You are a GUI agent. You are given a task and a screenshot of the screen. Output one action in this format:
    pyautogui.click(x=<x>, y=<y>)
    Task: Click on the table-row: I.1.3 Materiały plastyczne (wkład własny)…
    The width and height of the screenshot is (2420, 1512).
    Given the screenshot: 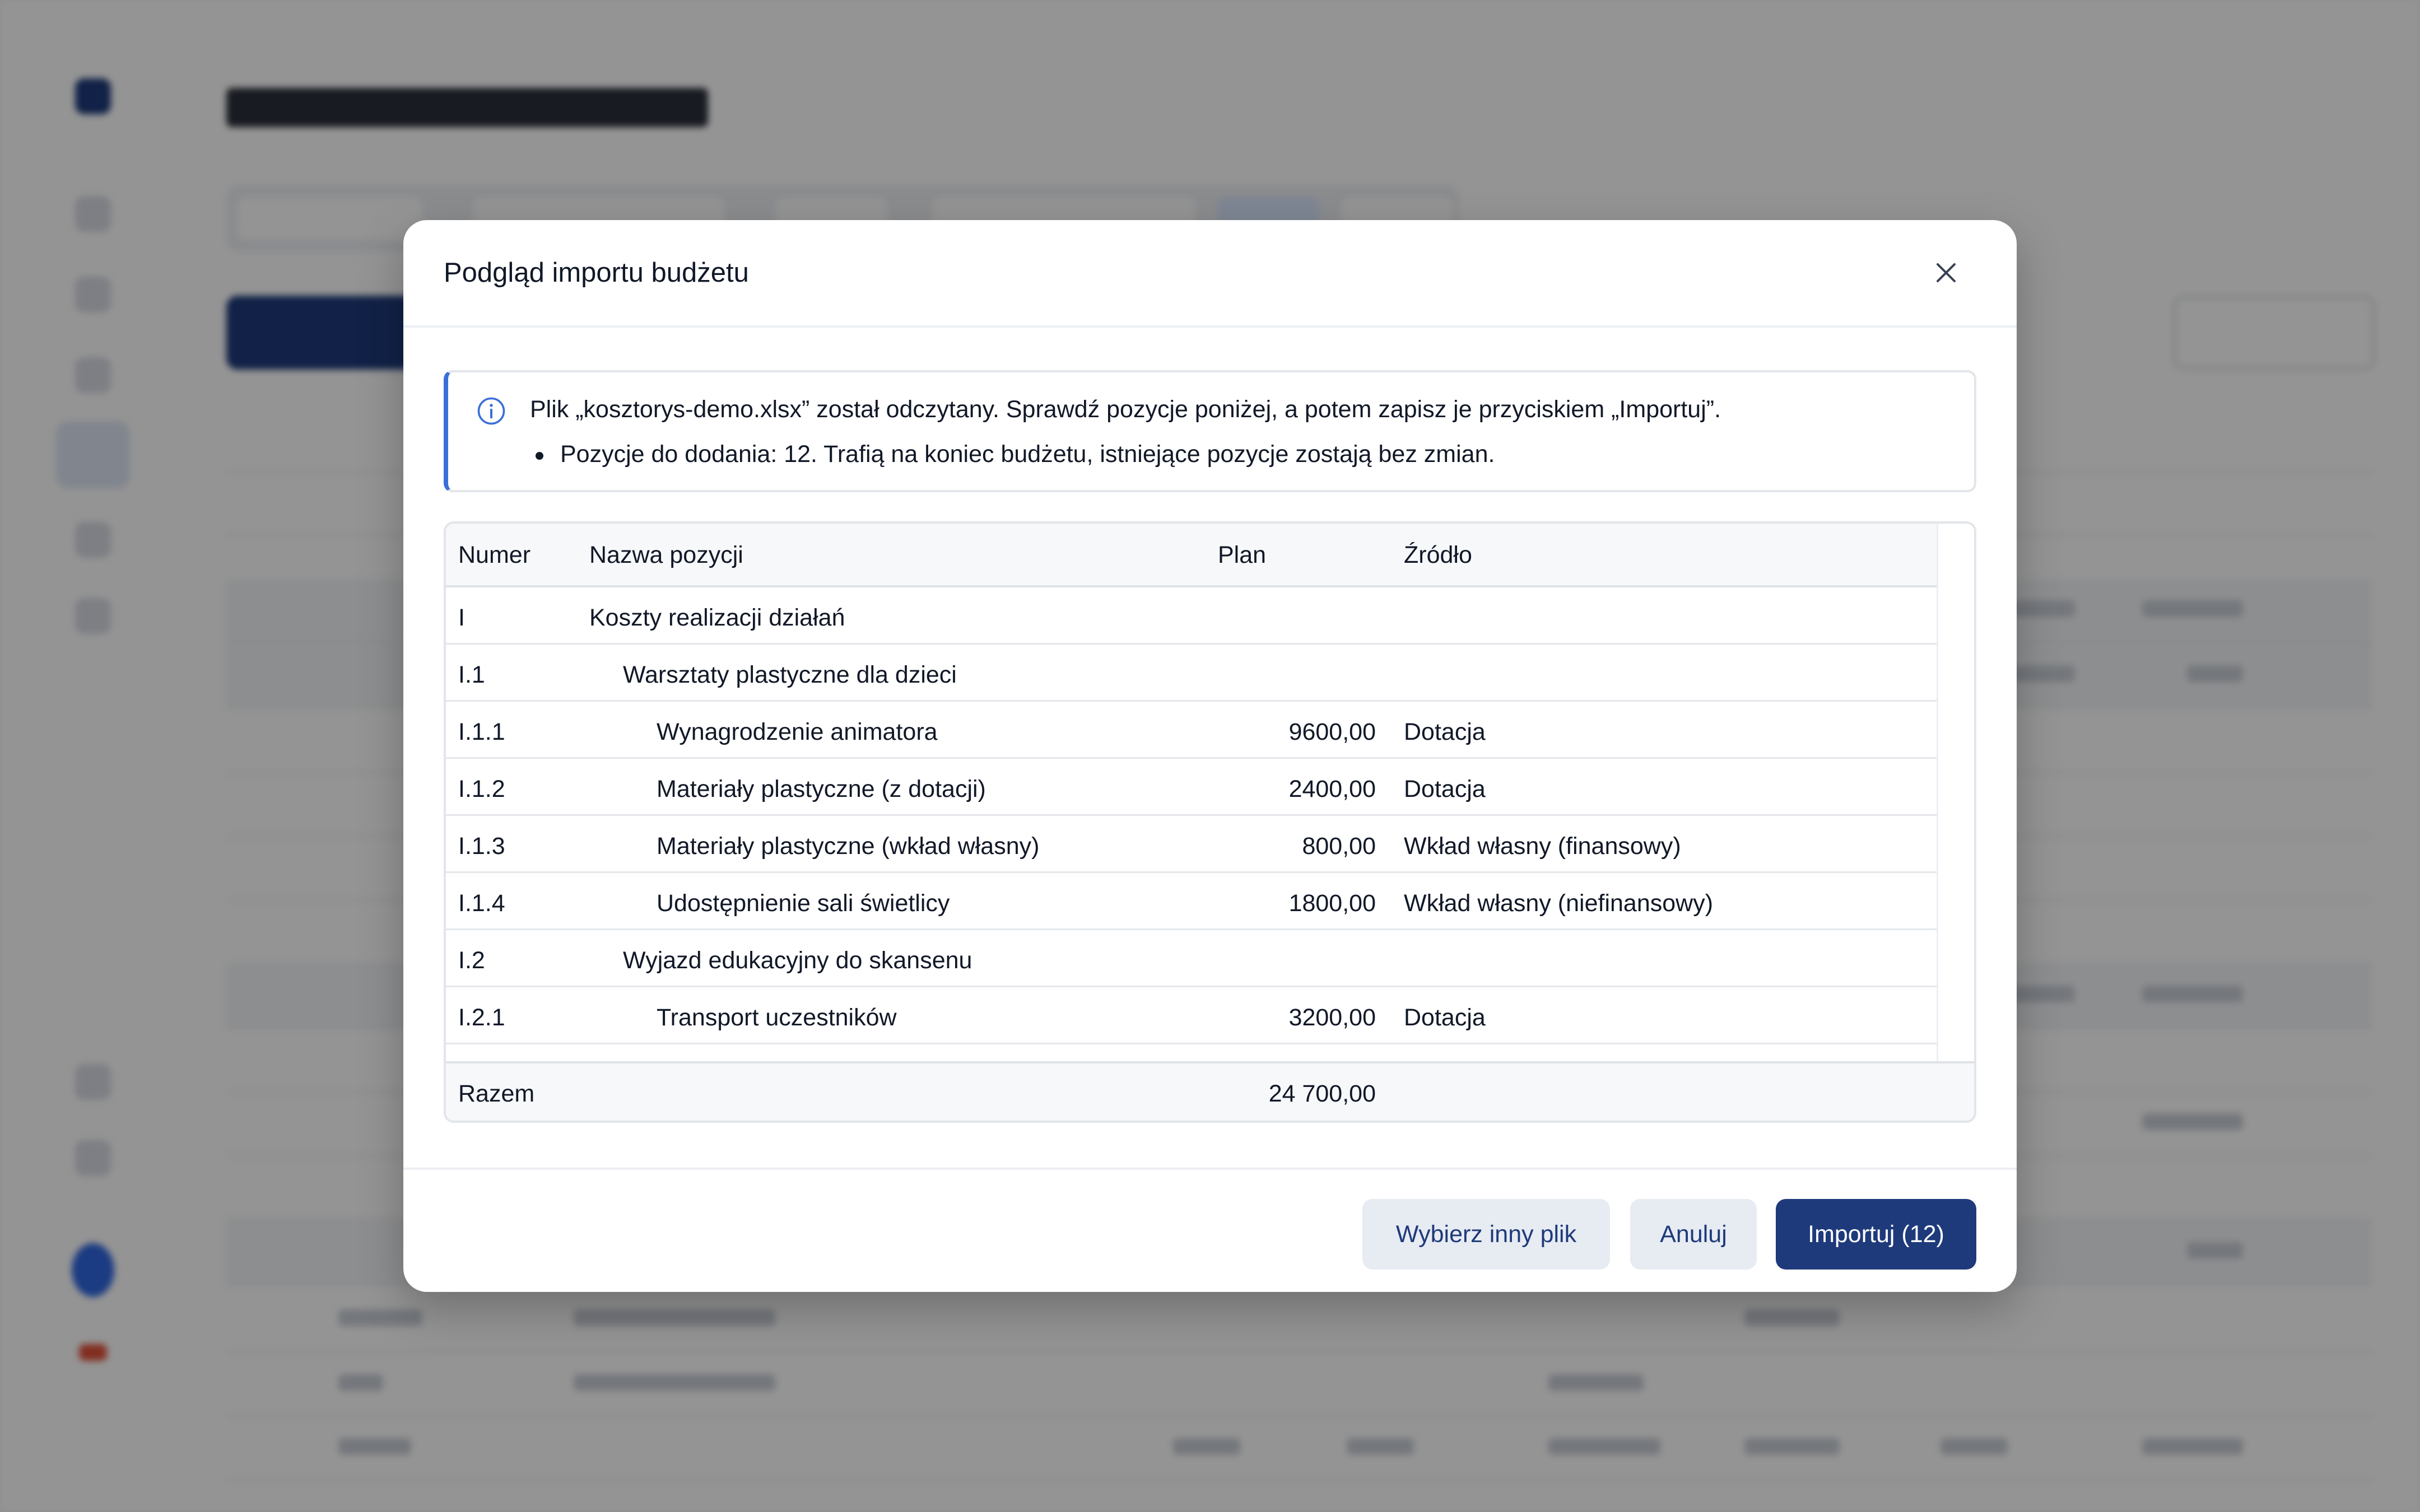 What is the action you would take?
    pyautogui.click(x=1193, y=845)
    